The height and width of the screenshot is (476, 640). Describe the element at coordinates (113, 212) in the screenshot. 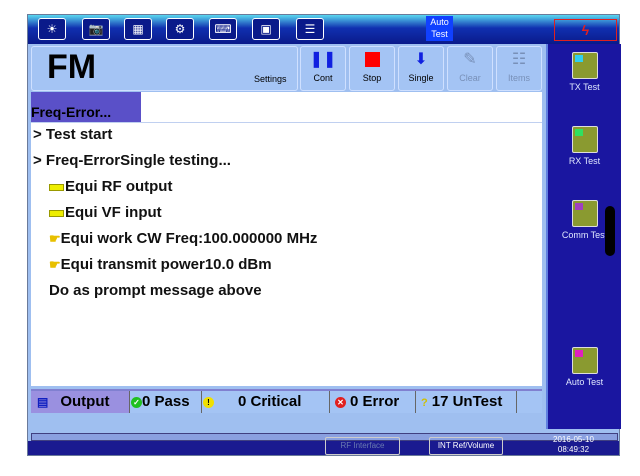

I see `log-text: Equi VF input` at that location.